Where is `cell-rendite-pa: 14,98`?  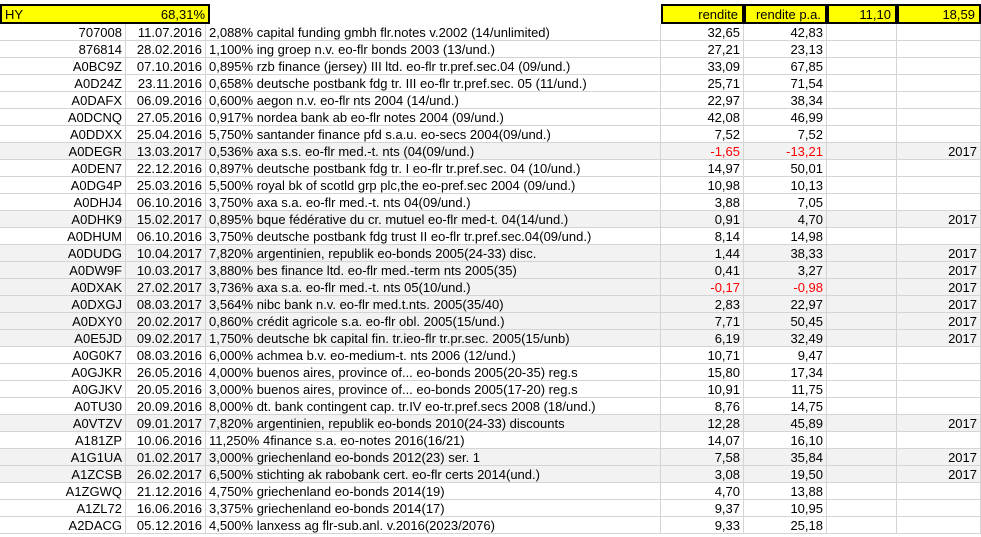
cell-rendite-pa: 14,98 is located at coordinates (785, 236).